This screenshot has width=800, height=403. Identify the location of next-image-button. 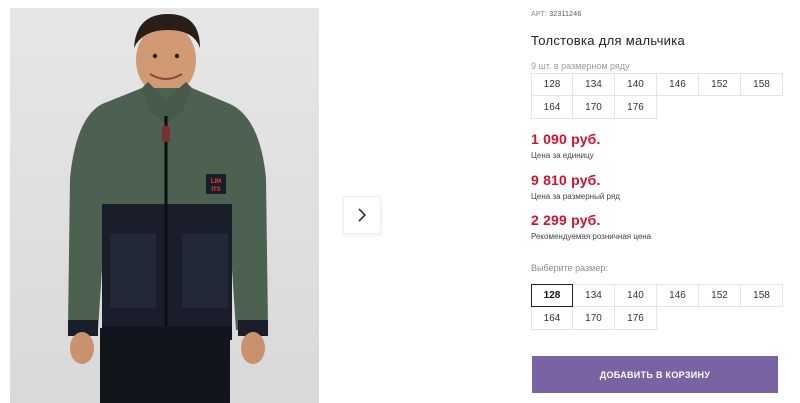
(362, 215).